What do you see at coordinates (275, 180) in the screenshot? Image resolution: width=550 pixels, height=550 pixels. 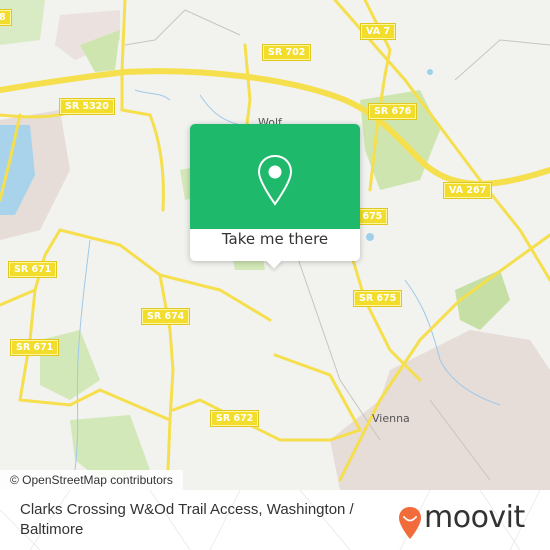 I see `map-pin-icon` at bounding box center [275, 180].